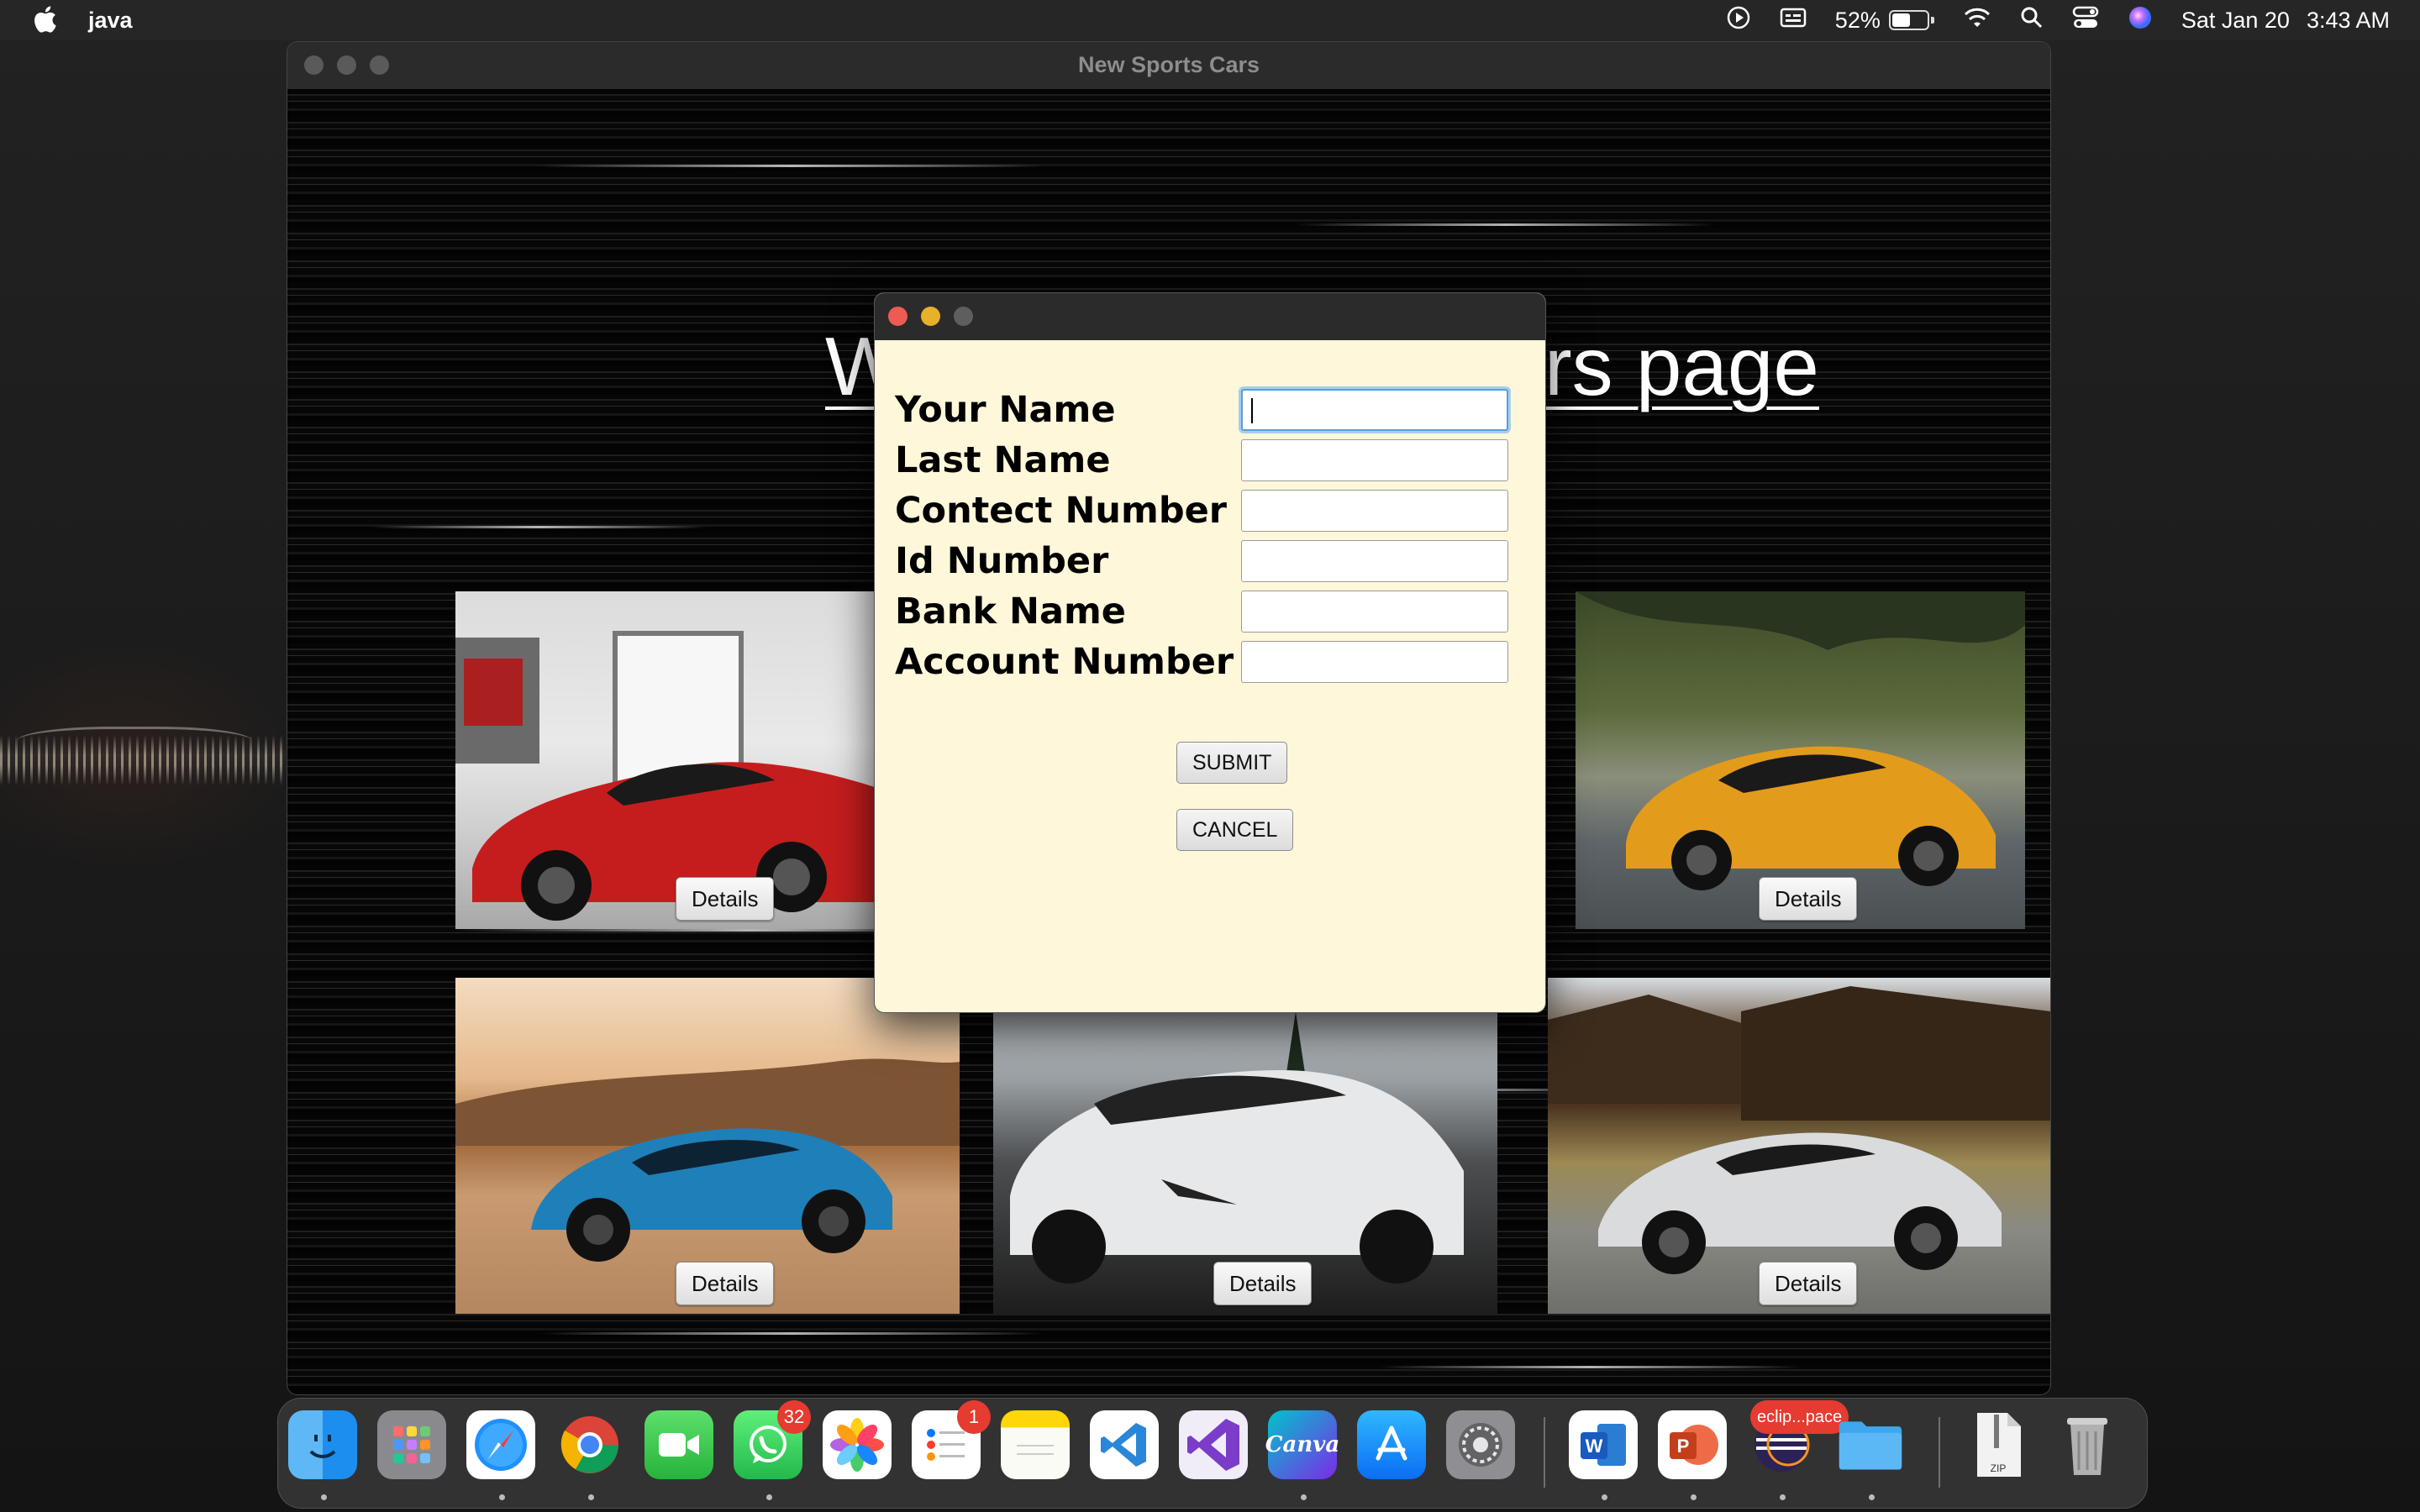 The height and width of the screenshot is (1512, 2420). Describe the element at coordinates (1977, 20) in the screenshot. I see `wifi-icon` at that location.